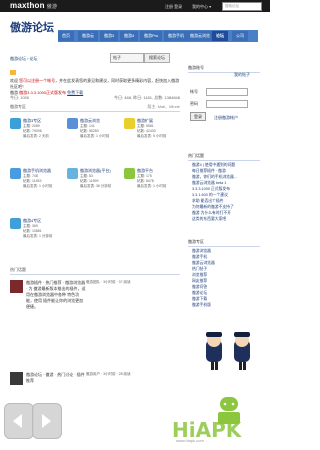  I want to click on nav-mobile: 傲游手机, so click(176, 36).